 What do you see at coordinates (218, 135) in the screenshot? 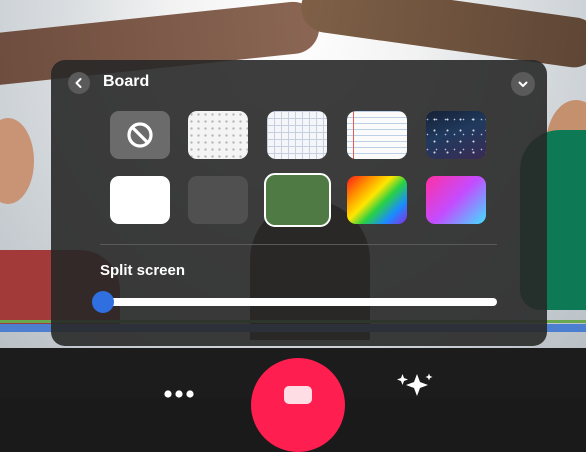
I see `background-dots-tile` at bounding box center [218, 135].